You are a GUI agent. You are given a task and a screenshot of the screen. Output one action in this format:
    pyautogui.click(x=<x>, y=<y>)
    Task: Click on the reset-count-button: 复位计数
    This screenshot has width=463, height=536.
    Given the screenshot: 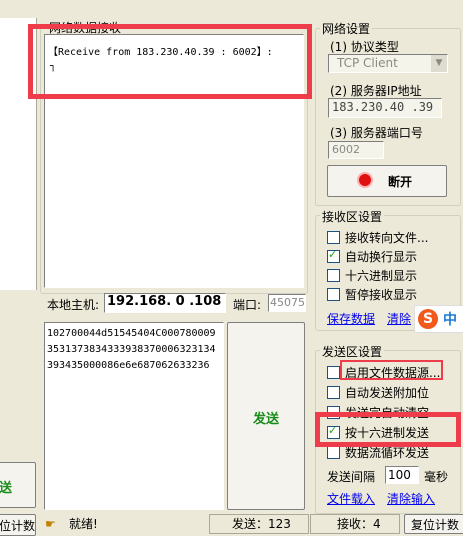 What is the action you would take?
    pyautogui.click(x=433, y=524)
    